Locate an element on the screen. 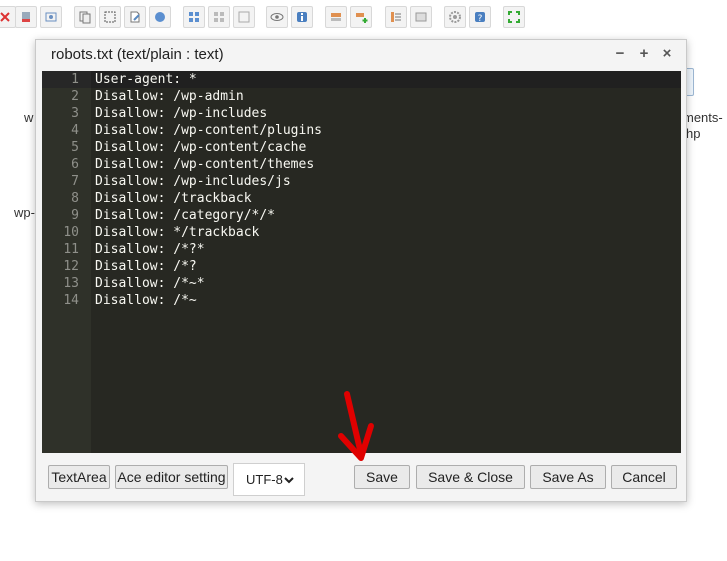 The image size is (727, 561). info-icon is located at coordinates (302, 17).